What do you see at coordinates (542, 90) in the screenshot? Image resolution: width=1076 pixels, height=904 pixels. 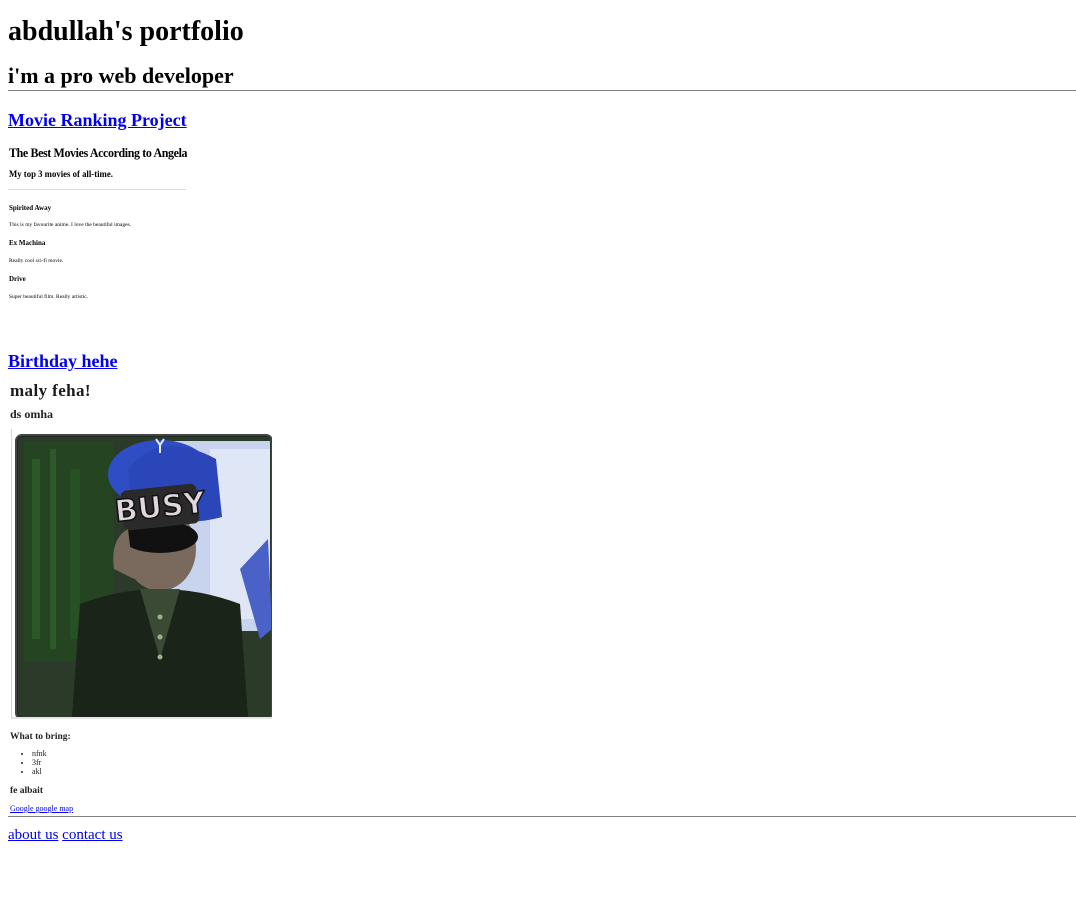 I see `header-divider` at bounding box center [542, 90].